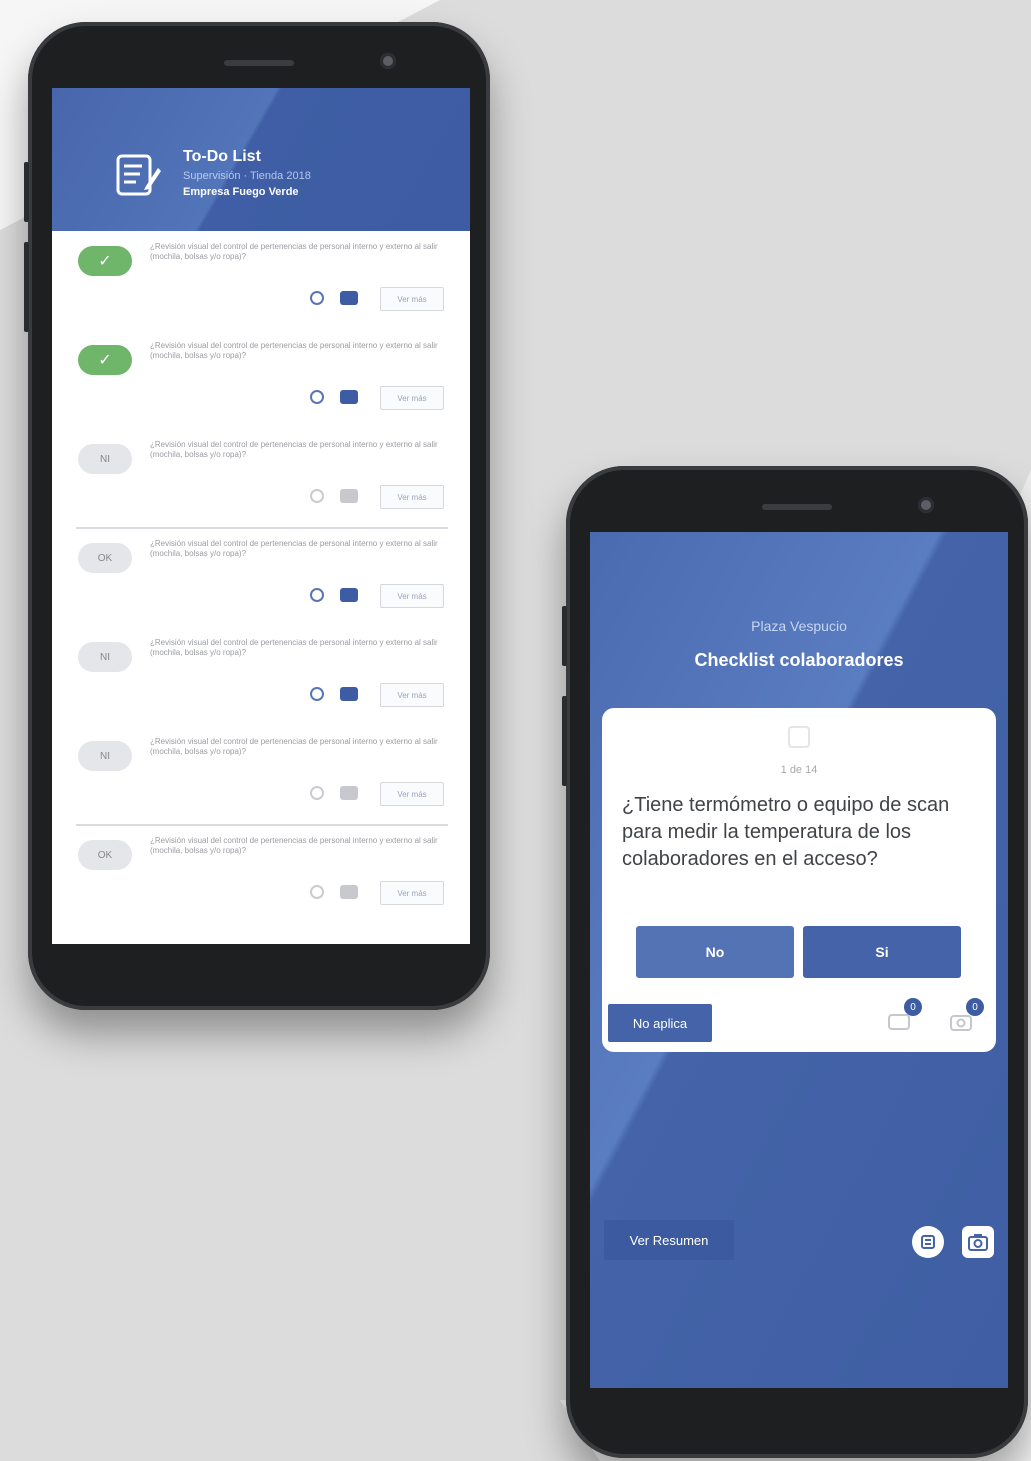 The image size is (1031, 1461). I want to click on checklist-icon, so click(138, 175).